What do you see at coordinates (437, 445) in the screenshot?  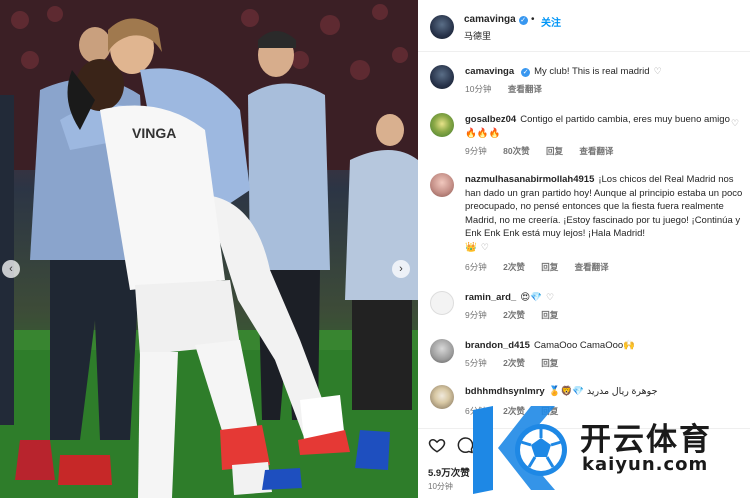 I see `heart-icon` at bounding box center [437, 445].